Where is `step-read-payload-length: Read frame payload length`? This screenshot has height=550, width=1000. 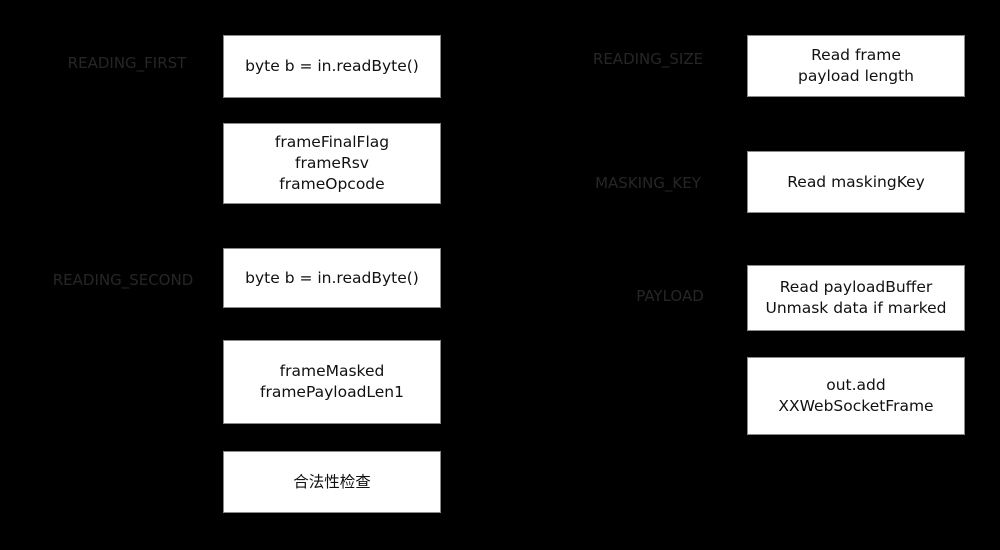
step-read-payload-length: Read frame payload length is located at coordinates (856, 66).